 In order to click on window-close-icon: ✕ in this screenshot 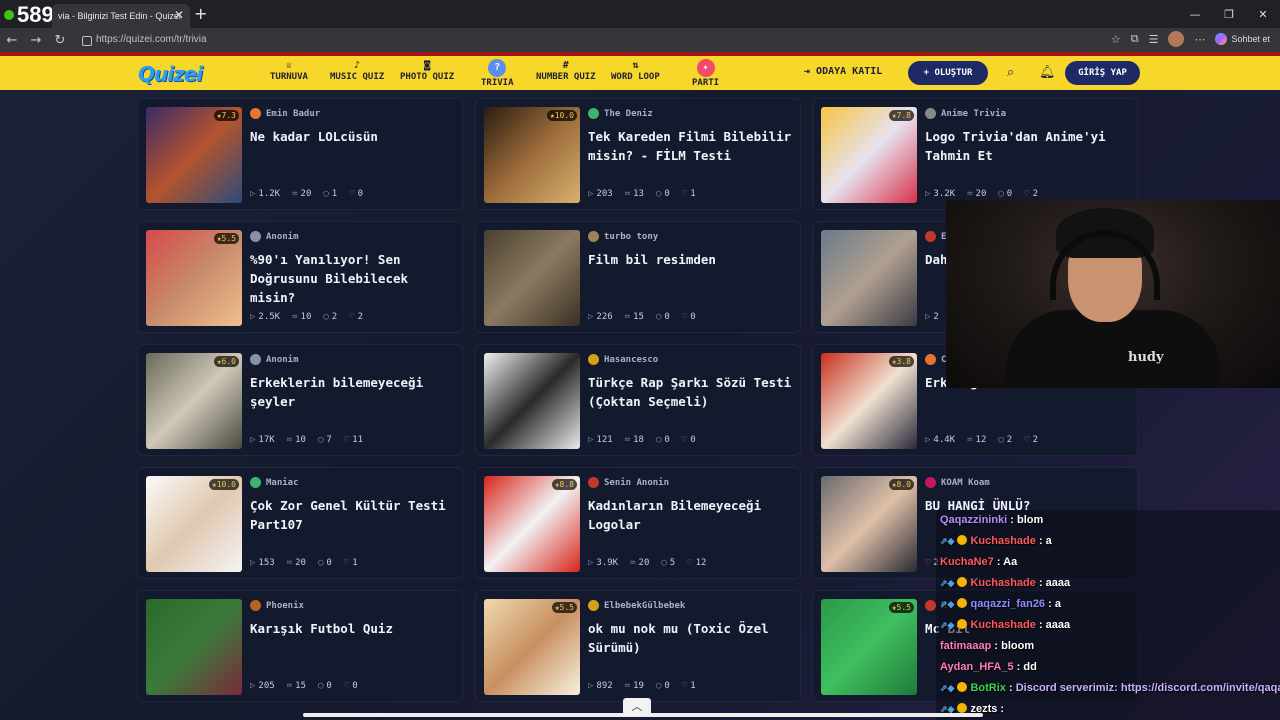, I will do `click(1263, 14)`.